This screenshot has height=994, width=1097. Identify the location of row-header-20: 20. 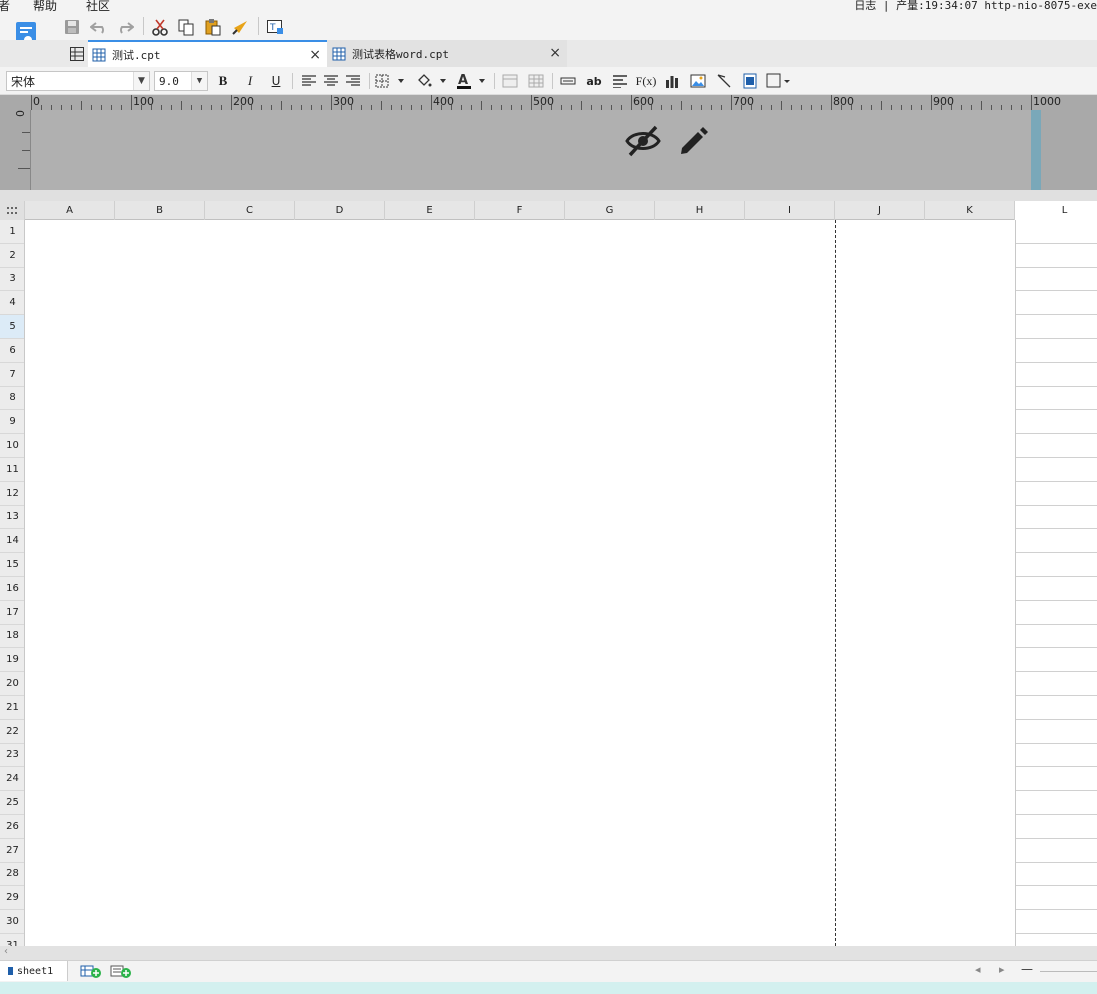
(12, 684).